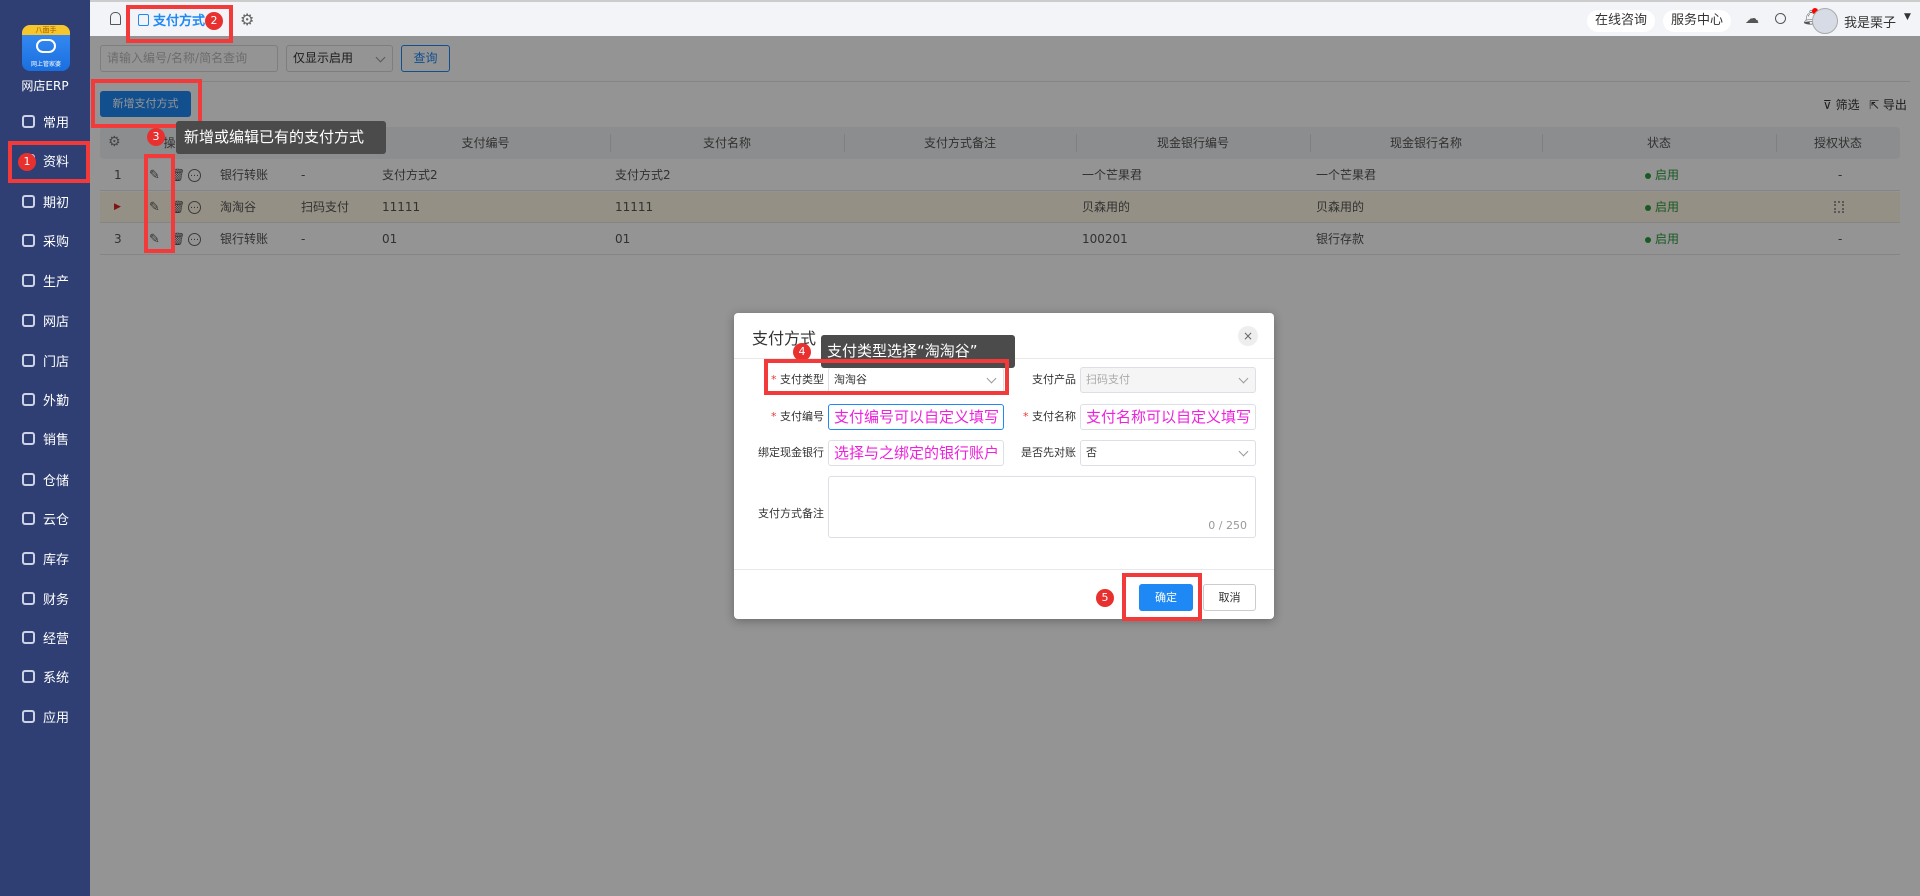  Describe the element at coordinates (214, 21) in the screenshot. I see `annotation-badge-2: 2` at that location.